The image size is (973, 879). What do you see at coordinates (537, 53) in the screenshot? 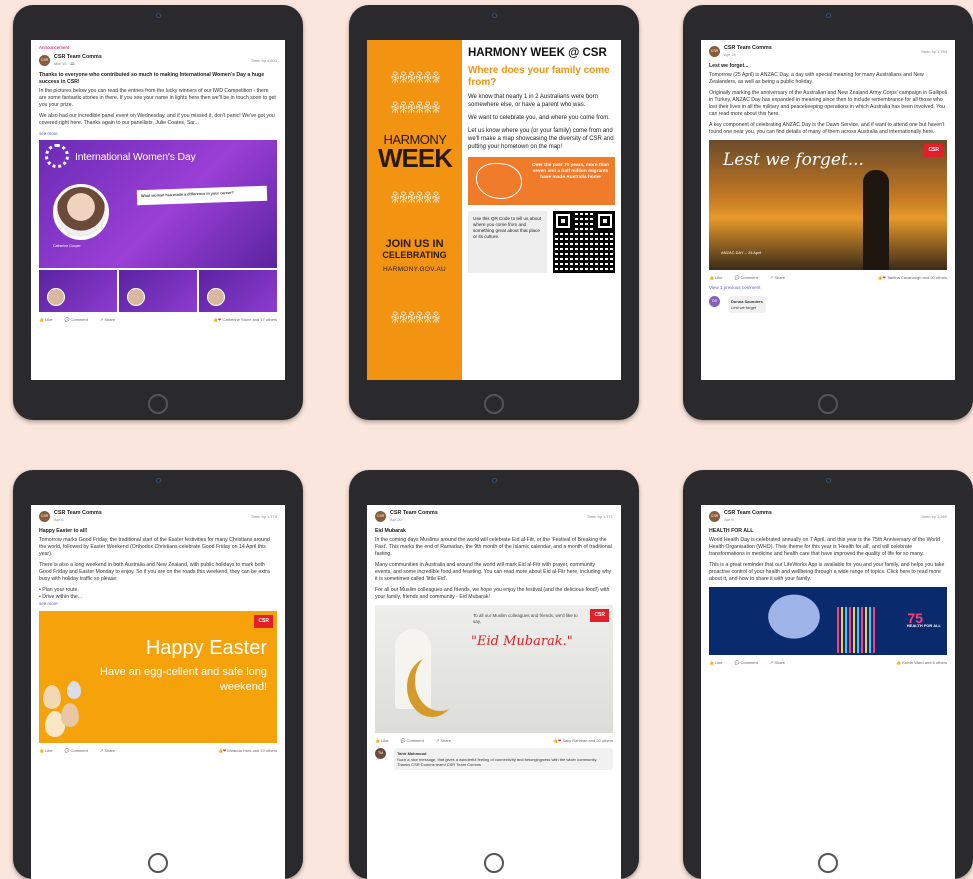
I see `harmony-heading: HARMONY WEEK @ CSR` at bounding box center [537, 53].